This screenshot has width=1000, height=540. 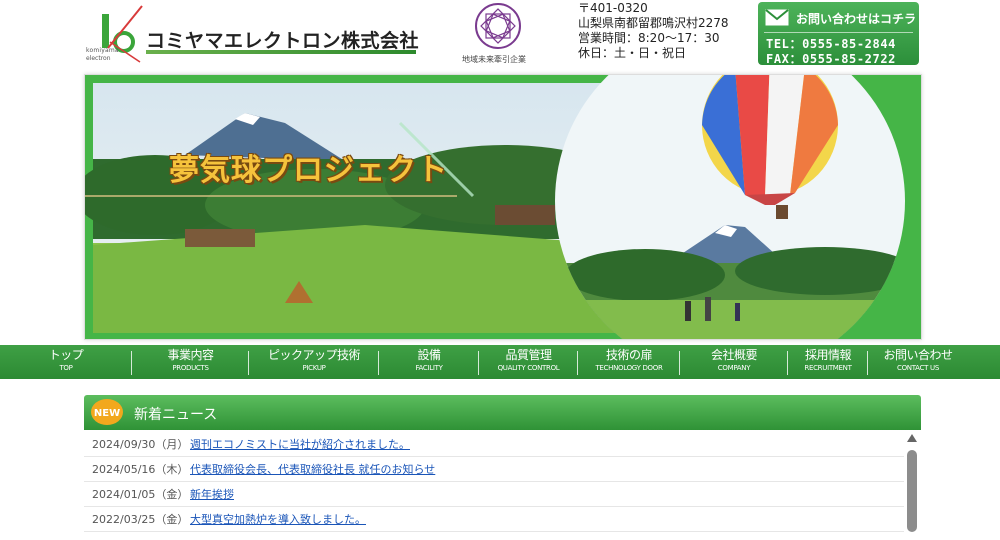 What do you see at coordinates (494, 519) in the screenshot?
I see `news-item: 2022/03/25（金） 大型真空加熱炉を導入致しました。` at bounding box center [494, 519].